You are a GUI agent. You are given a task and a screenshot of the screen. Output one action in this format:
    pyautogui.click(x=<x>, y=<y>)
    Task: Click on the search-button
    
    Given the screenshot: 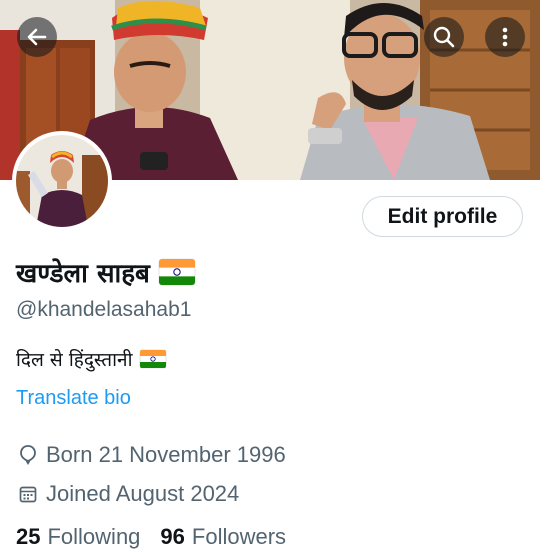 What is the action you would take?
    pyautogui.click(x=444, y=37)
    